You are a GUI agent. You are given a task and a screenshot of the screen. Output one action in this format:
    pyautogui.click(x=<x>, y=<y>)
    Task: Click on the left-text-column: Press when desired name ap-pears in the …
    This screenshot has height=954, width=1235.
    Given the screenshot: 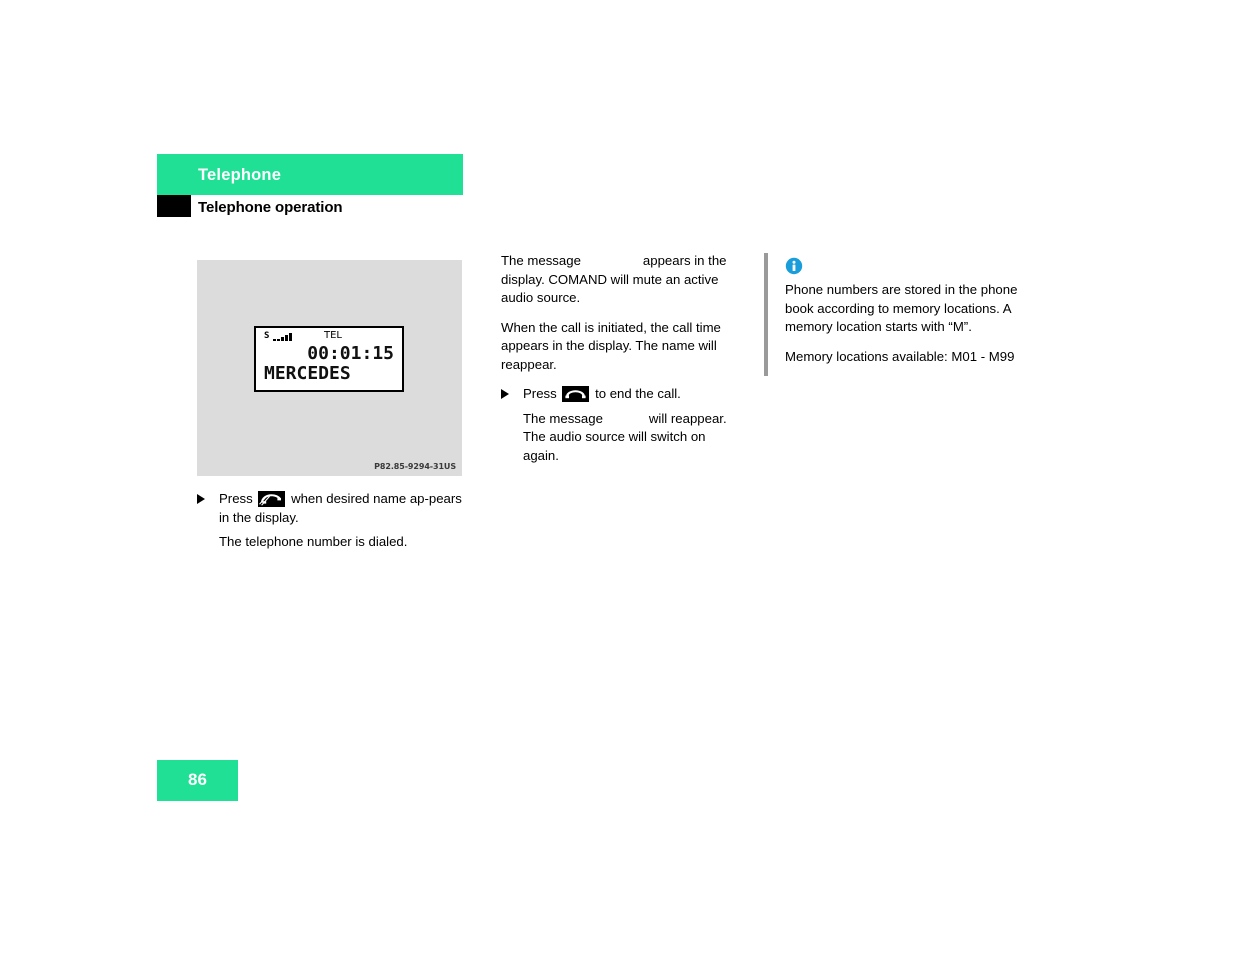 What is the action you would take?
    pyautogui.click(x=330, y=526)
    